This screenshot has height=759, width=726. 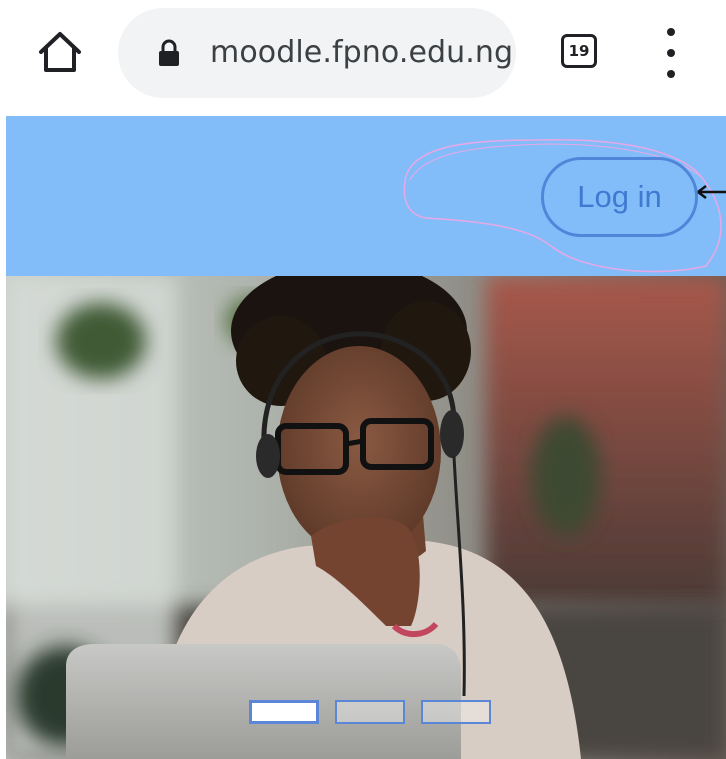 I want to click on tab-switcher-button: 19, so click(x=579, y=51).